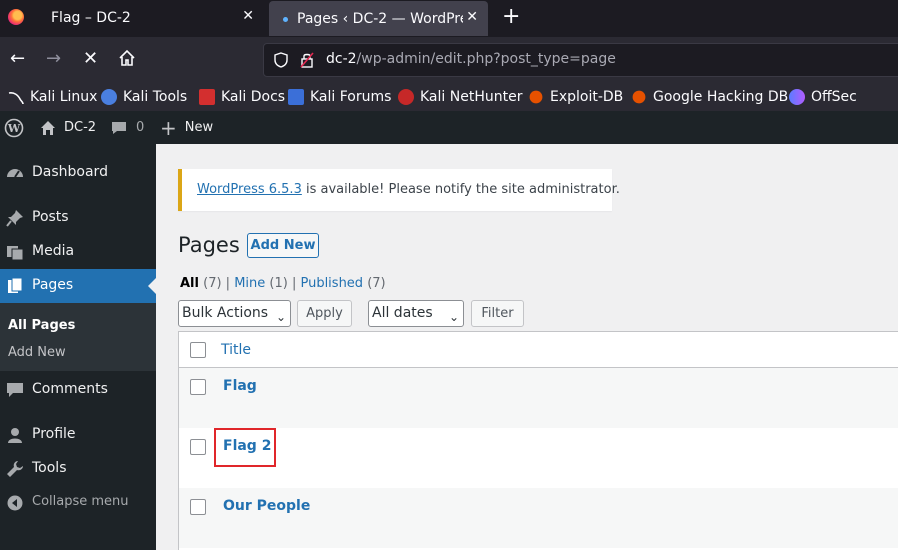 The image size is (898, 550). I want to click on comment-icon, so click(15, 390).